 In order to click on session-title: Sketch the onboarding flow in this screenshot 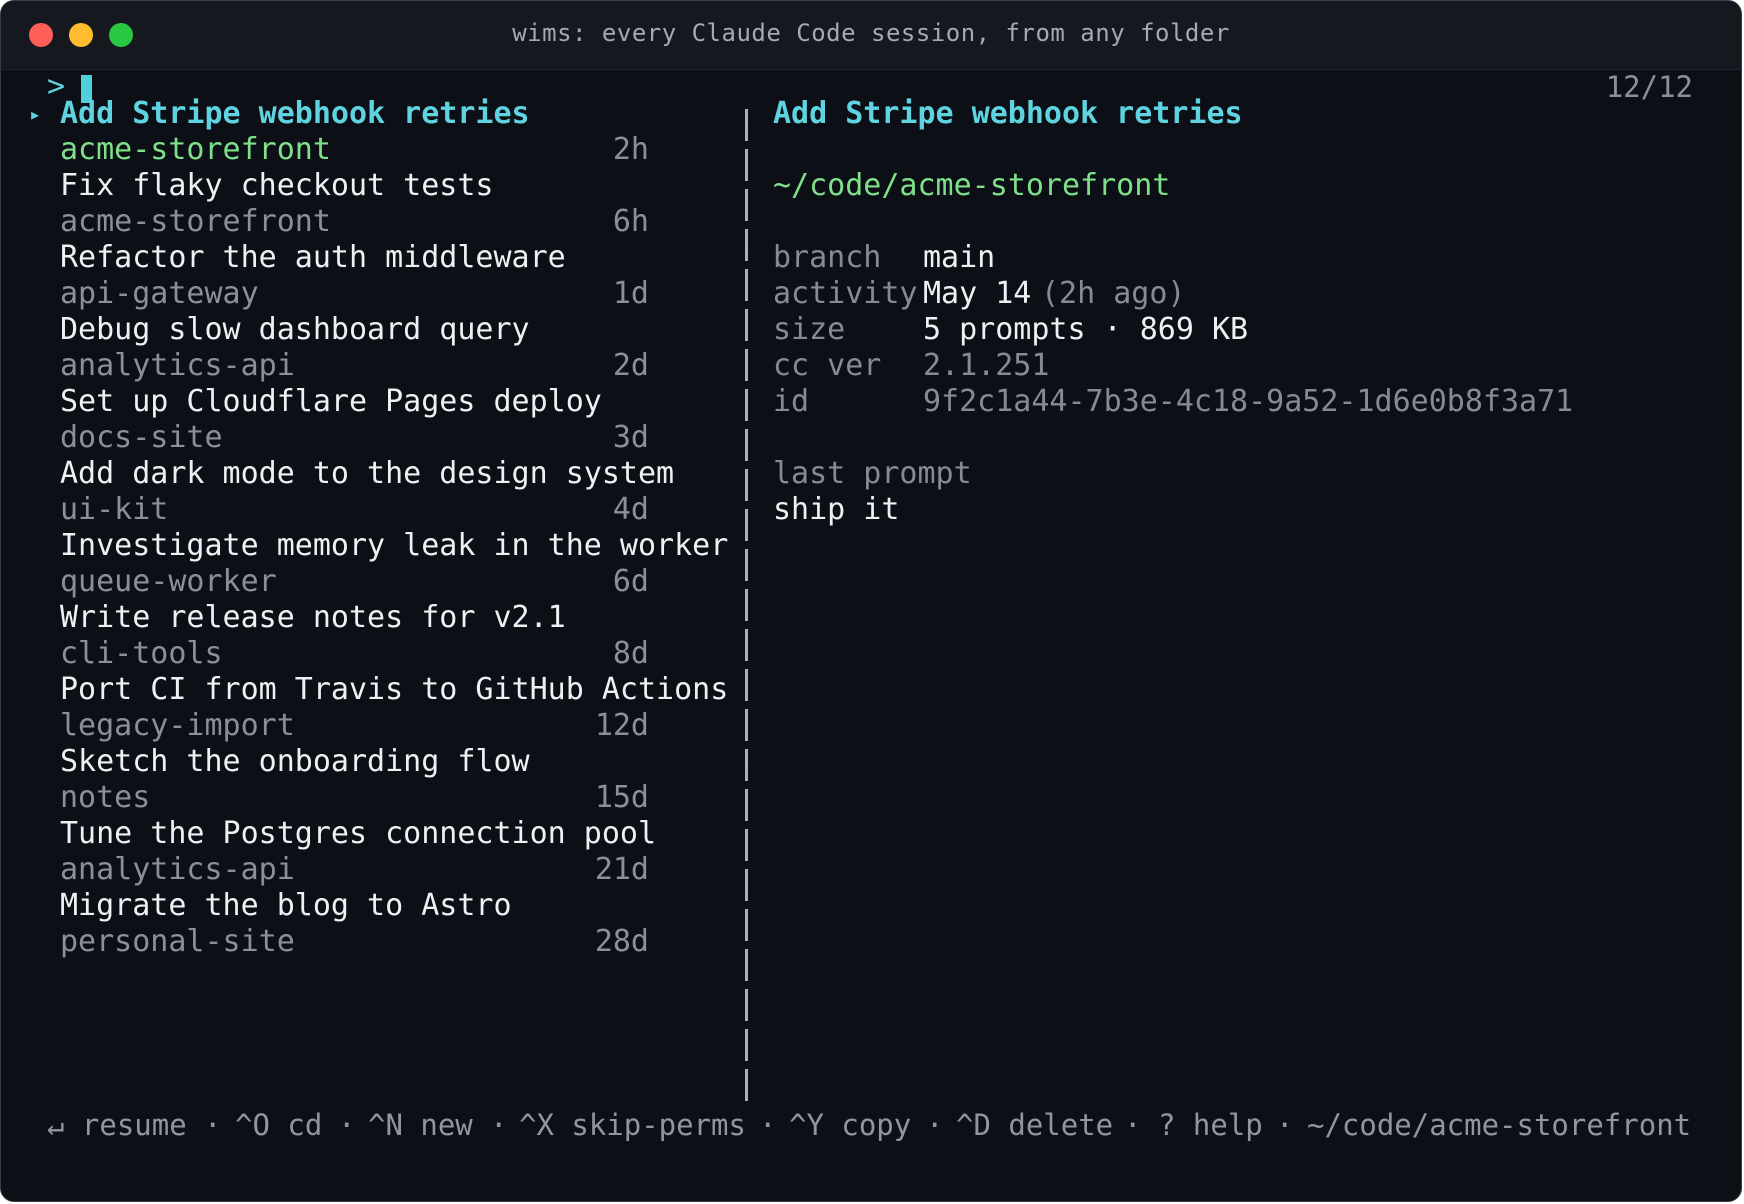, I will do `click(295, 762)`.